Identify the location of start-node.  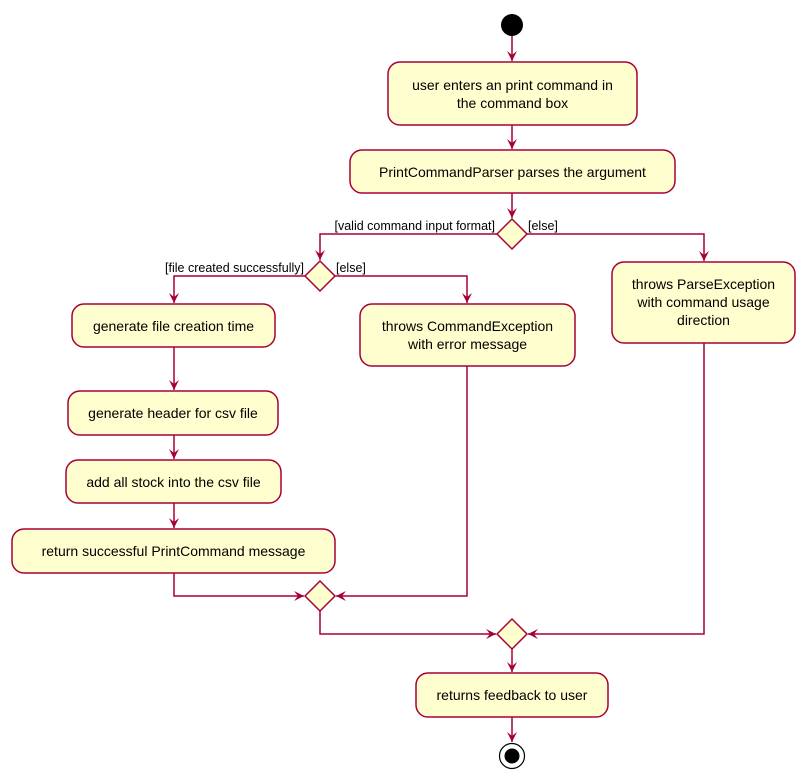
(512, 25).